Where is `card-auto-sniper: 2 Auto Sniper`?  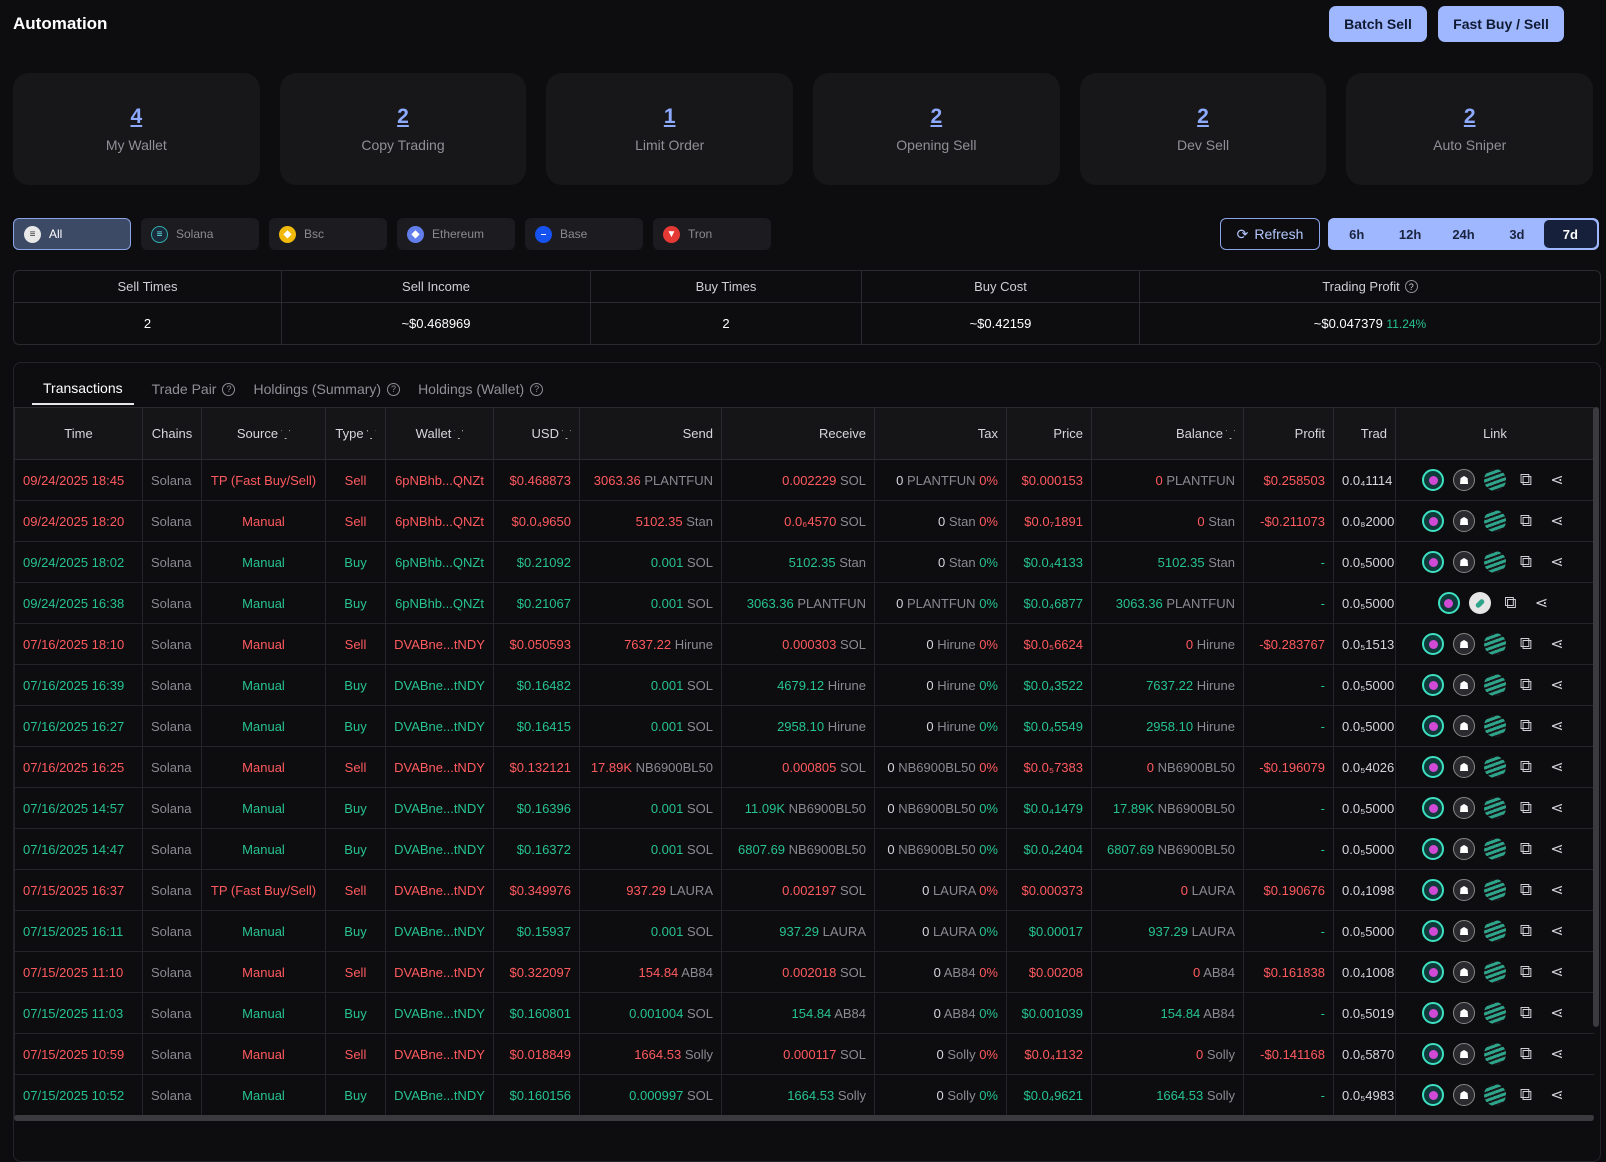
card-auto-sniper: 2 Auto Sniper is located at coordinates (1470, 129).